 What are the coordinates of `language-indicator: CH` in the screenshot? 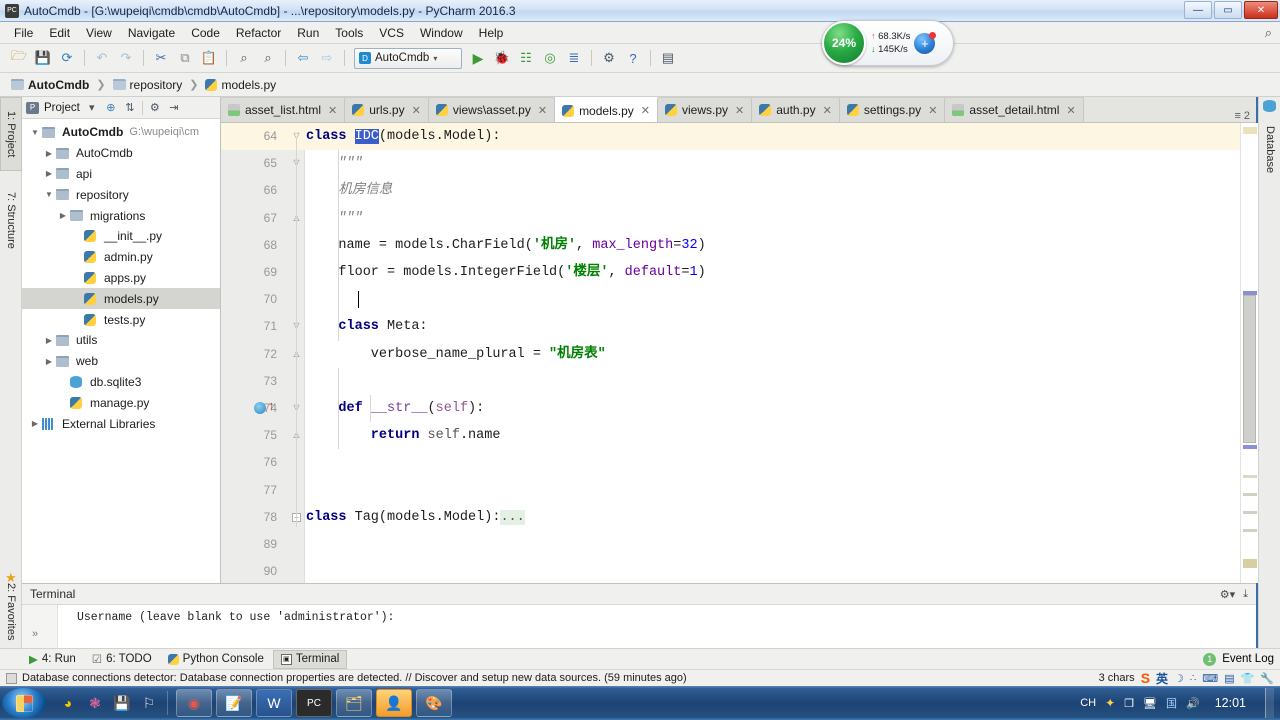 It's located at (1088, 703).